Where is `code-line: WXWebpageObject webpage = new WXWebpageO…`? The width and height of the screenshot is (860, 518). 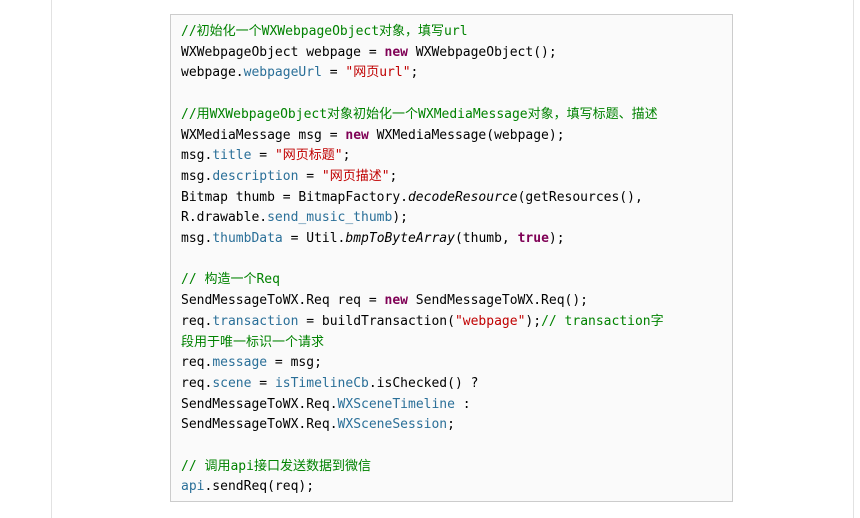
code-line: WXWebpageObject webpage = new WXWebpageO… is located at coordinates (453, 53).